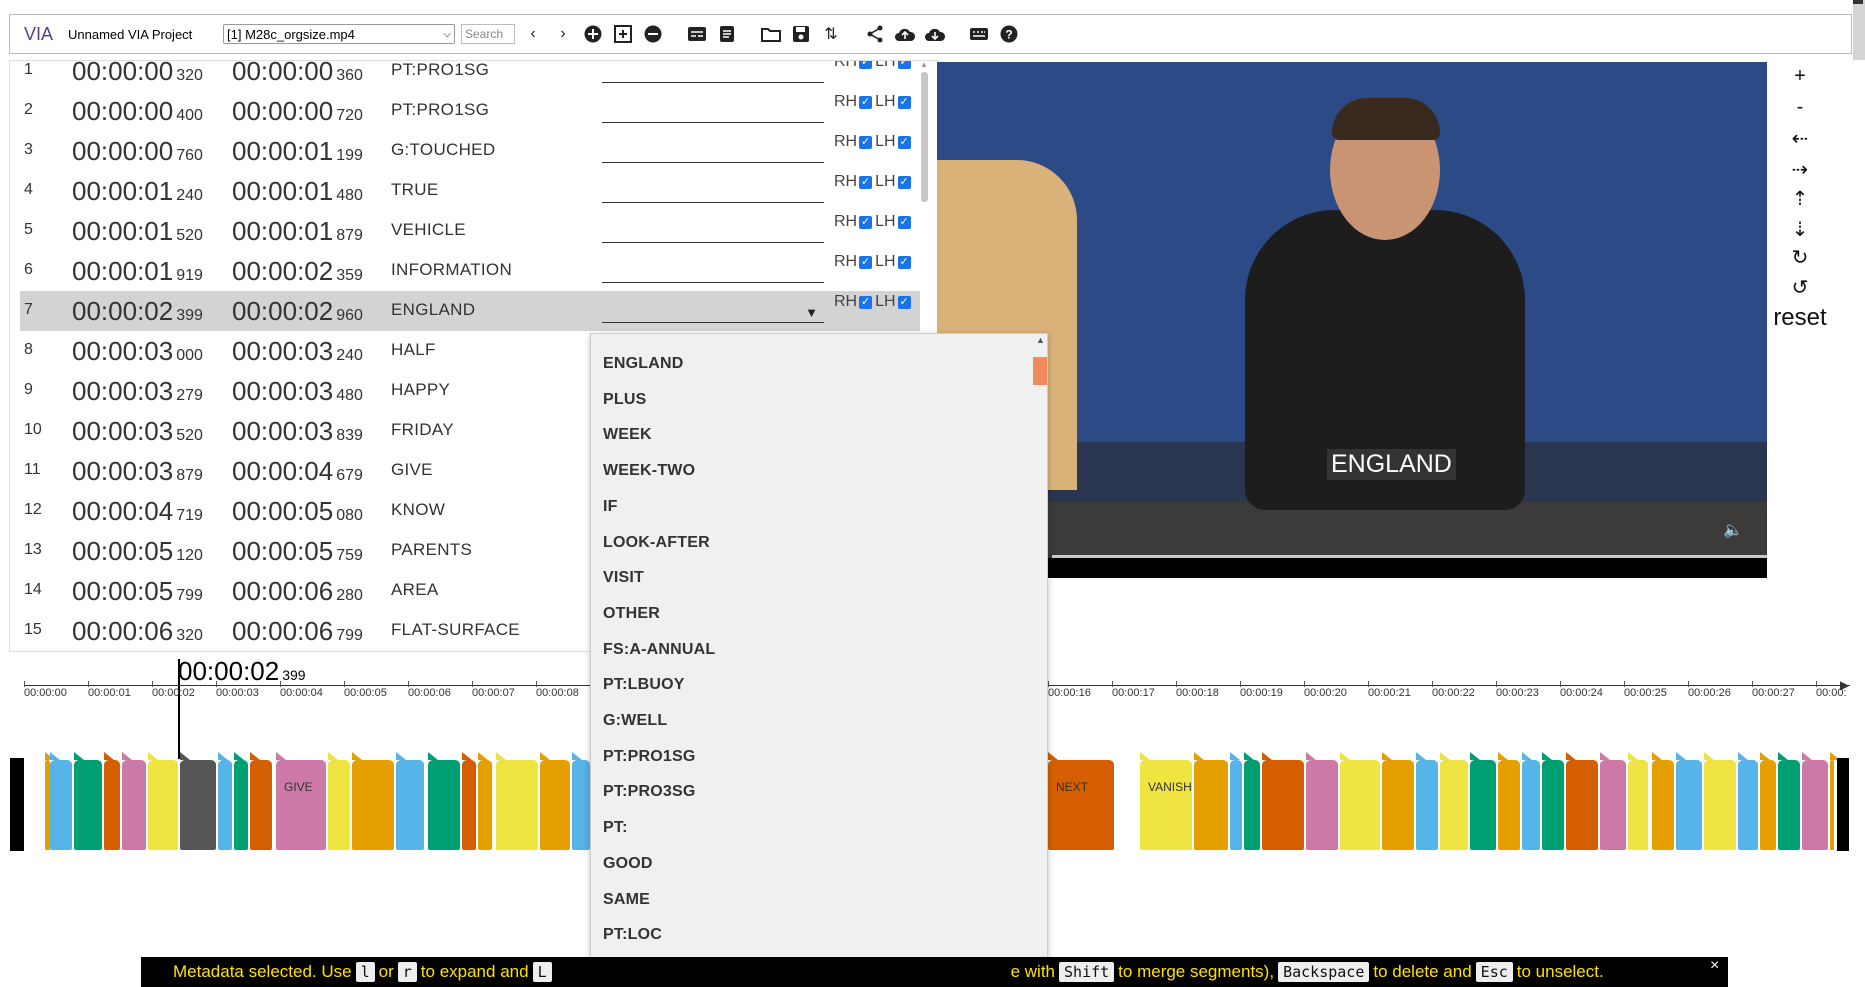 The width and height of the screenshot is (1865, 987). What do you see at coordinates (137, 351) in the screenshot?
I see `start-time: 00:00:03 000` at bounding box center [137, 351].